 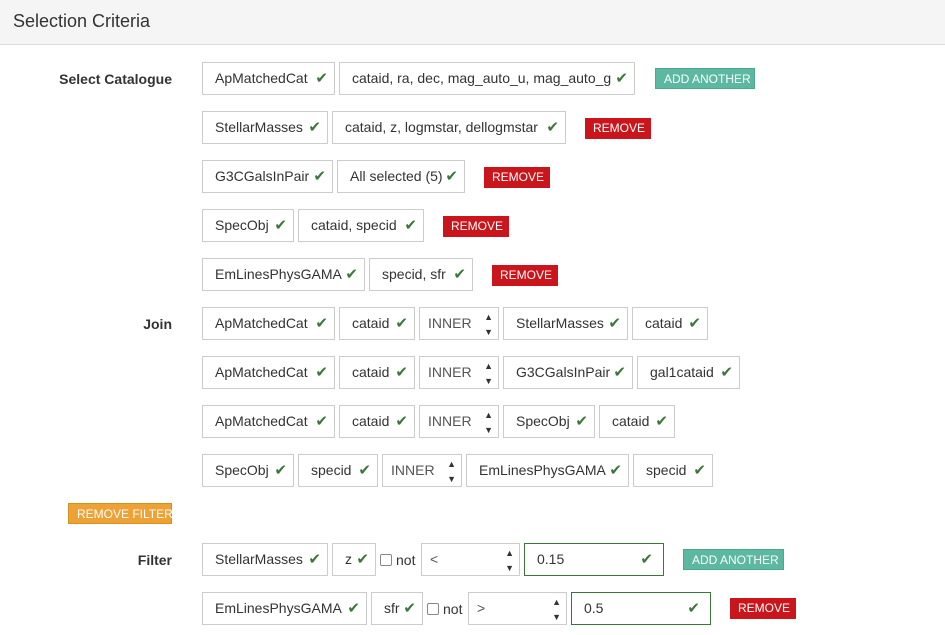 I want to click on catalogue-select: ApMatchedCat ✔, so click(x=268, y=78).